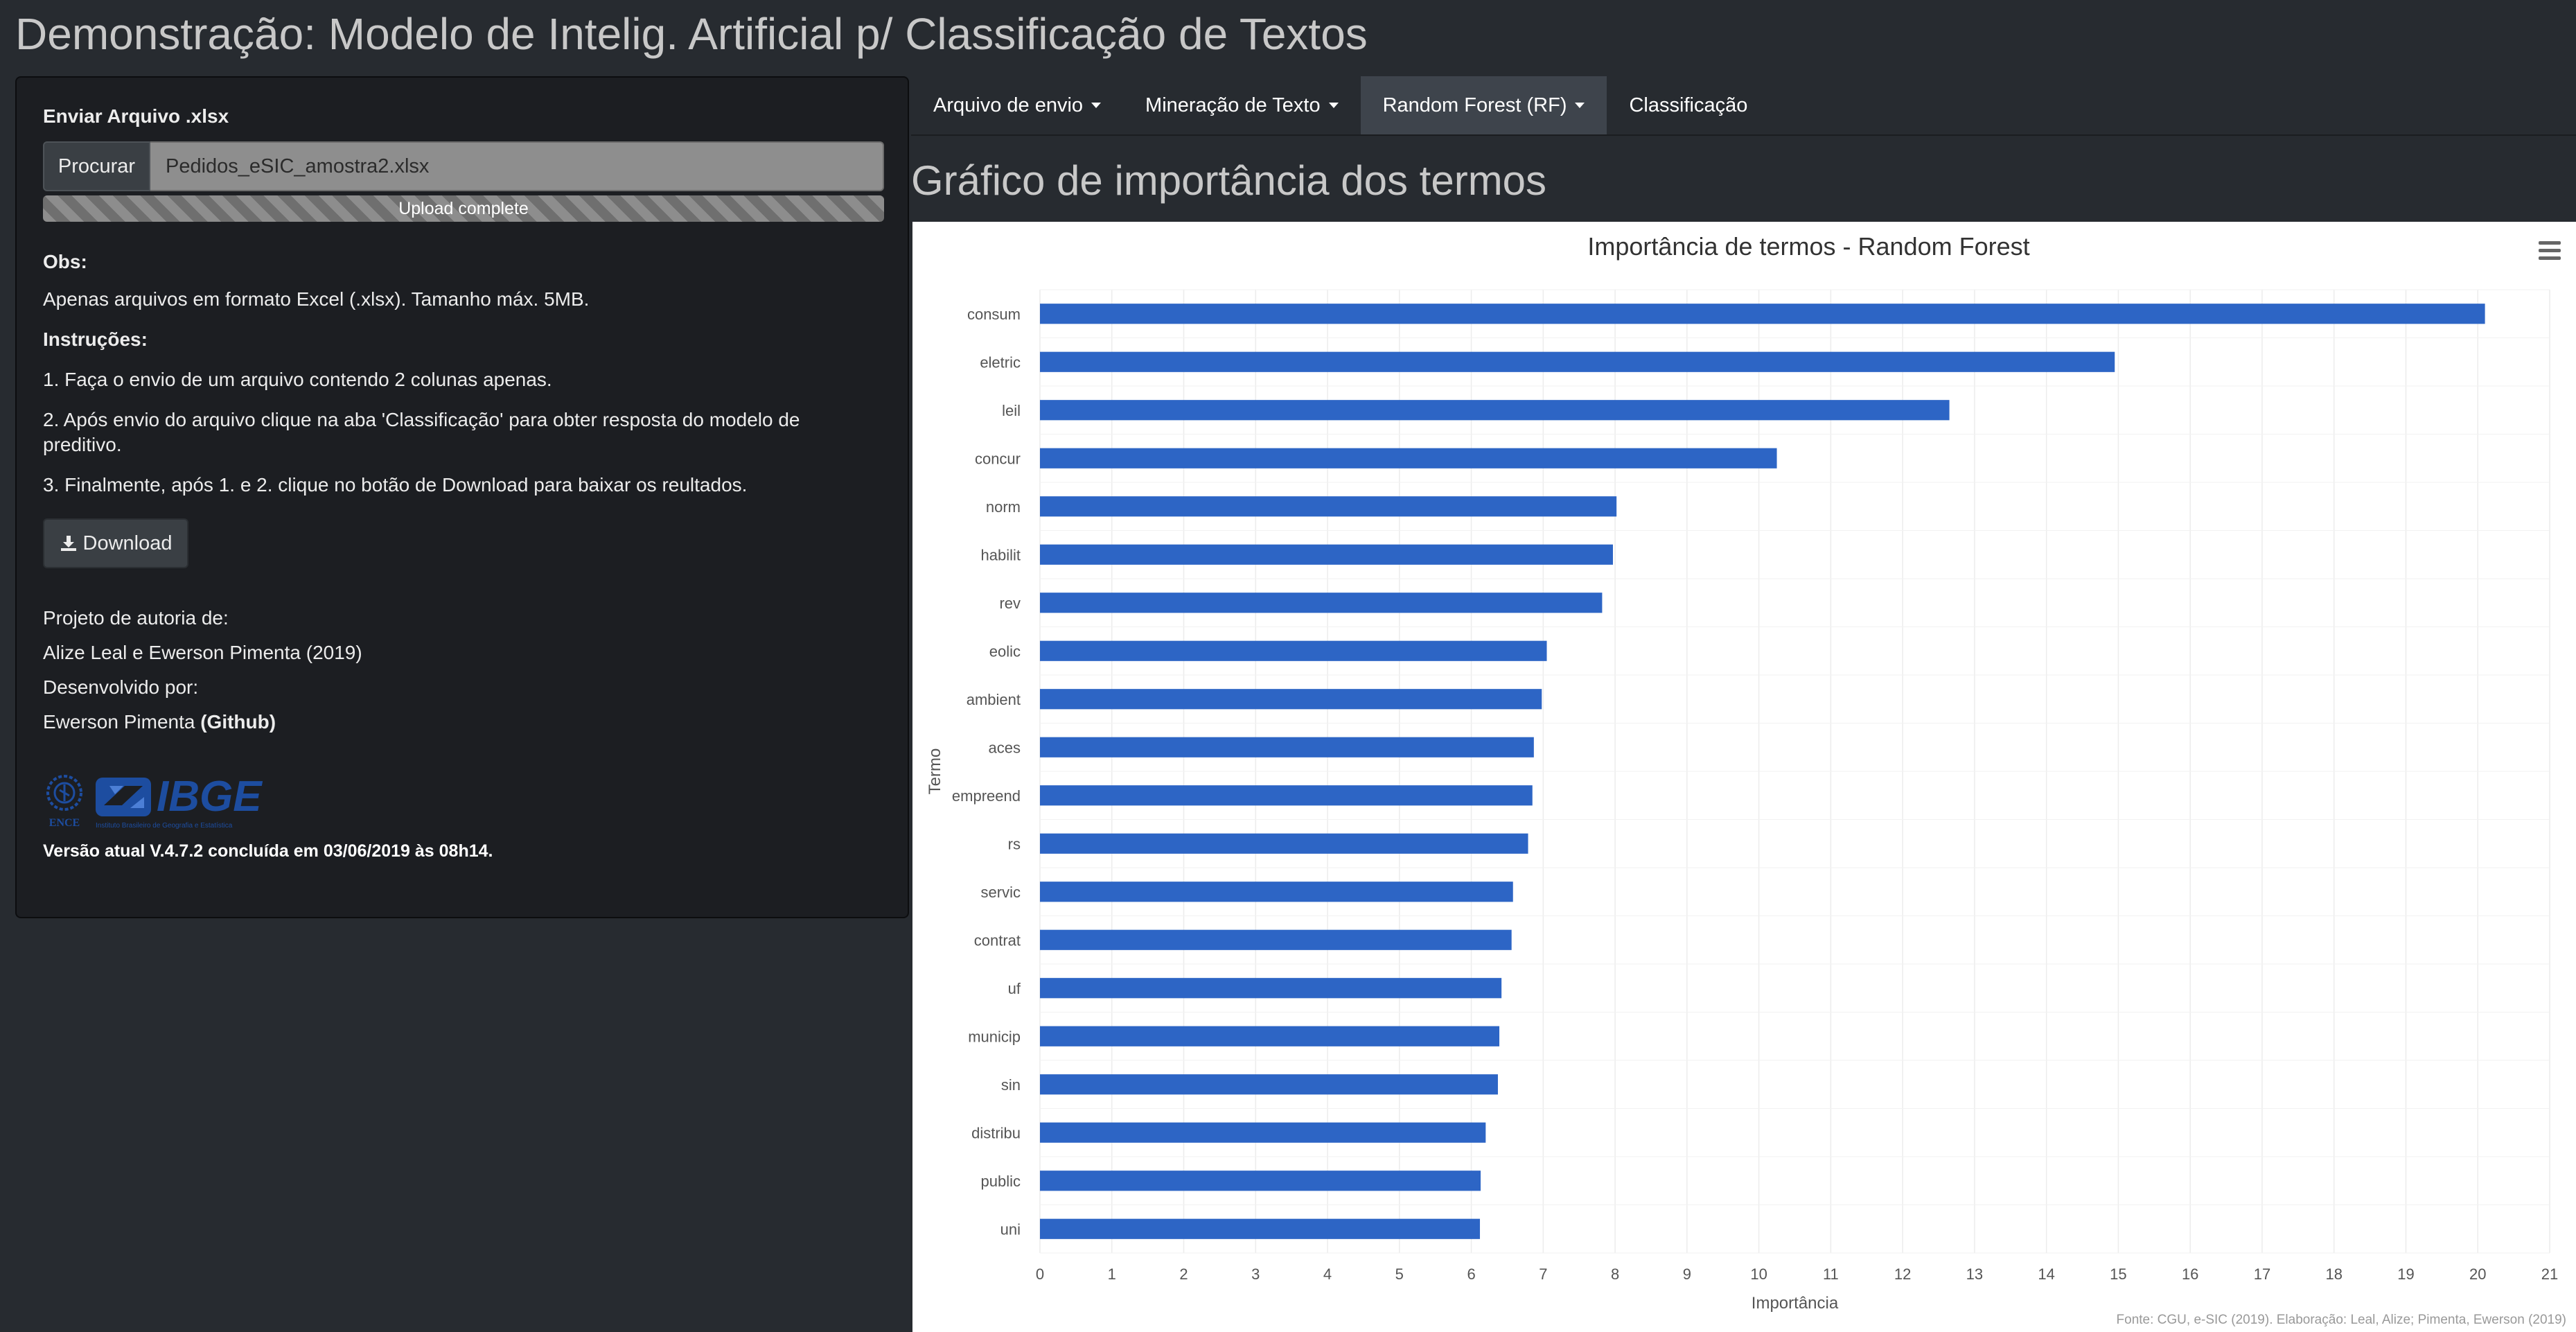 The height and width of the screenshot is (1332, 2576). I want to click on download-button: Download, so click(115, 543).